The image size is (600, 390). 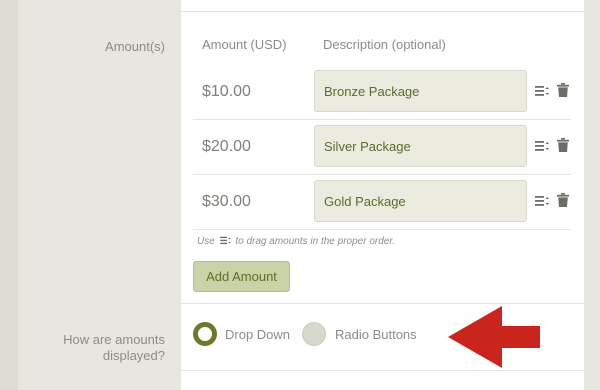 What do you see at coordinates (114, 339) in the screenshot?
I see `display-mode-label-line1: How are amounts` at bounding box center [114, 339].